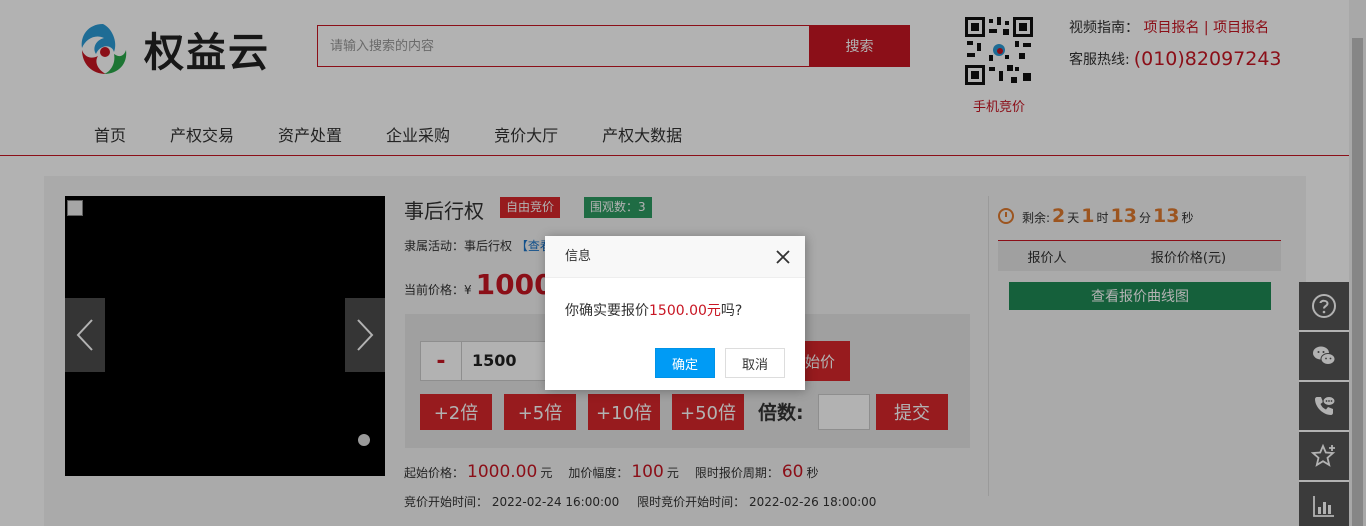 The height and width of the screenshot is (526, 1366). I want to click on cancel-button: 取消, so click(755, 363).